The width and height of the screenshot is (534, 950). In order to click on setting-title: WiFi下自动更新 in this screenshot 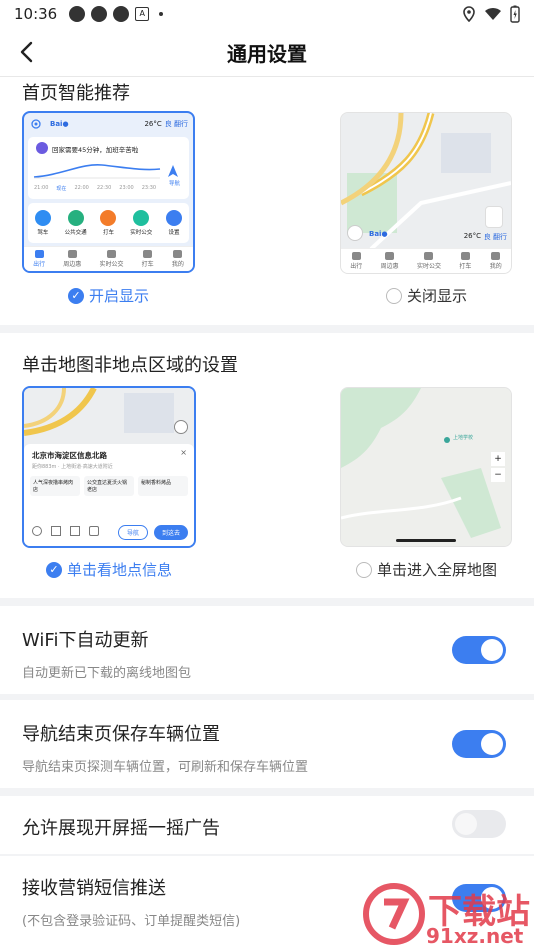, I will do `click(85, 640)`.